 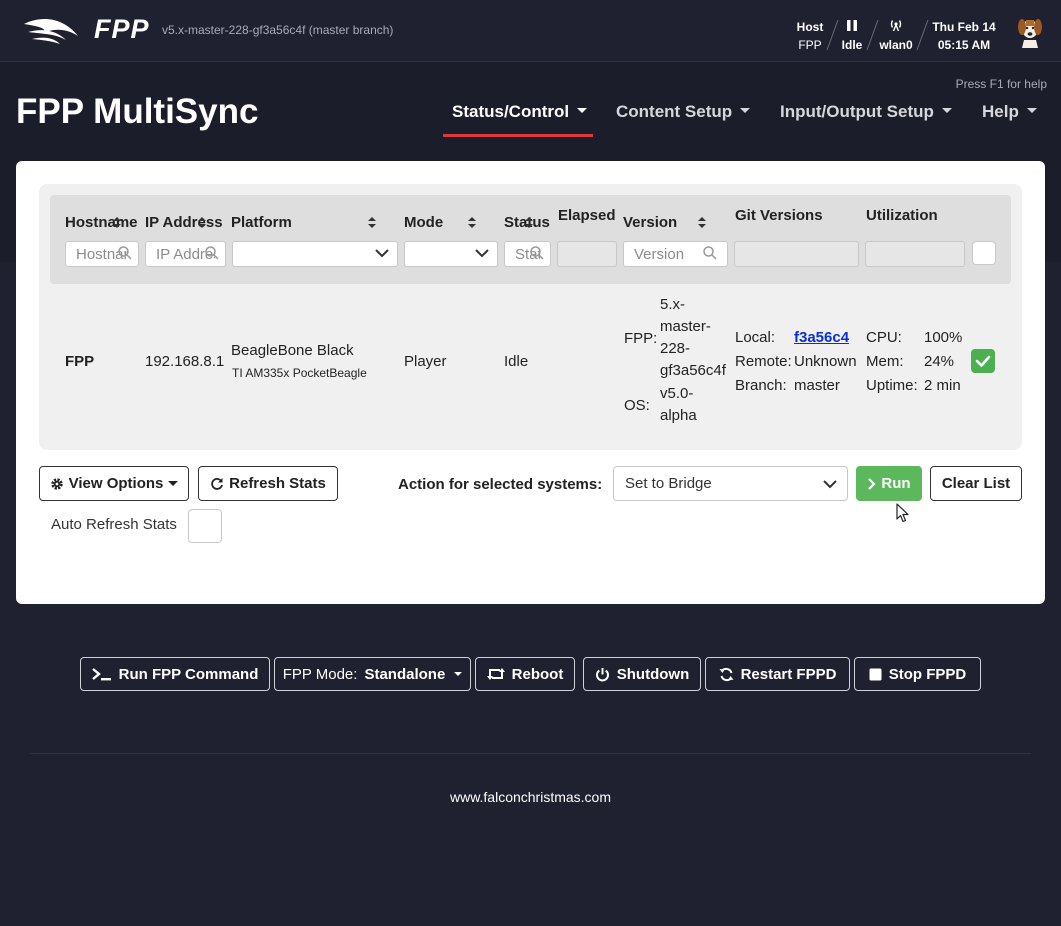 I want to click on fpp-version-line: gf3a56c4f, so click(x=693, y=370).